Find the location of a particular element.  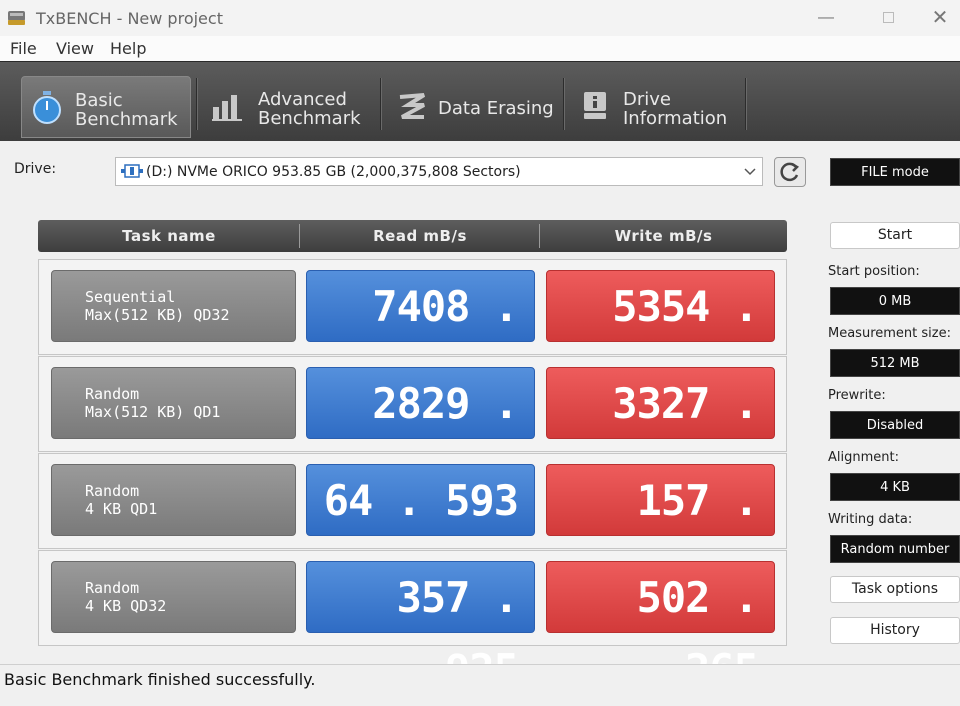

tab-drive-information: Drive Information is located at coordinates (658, 107).